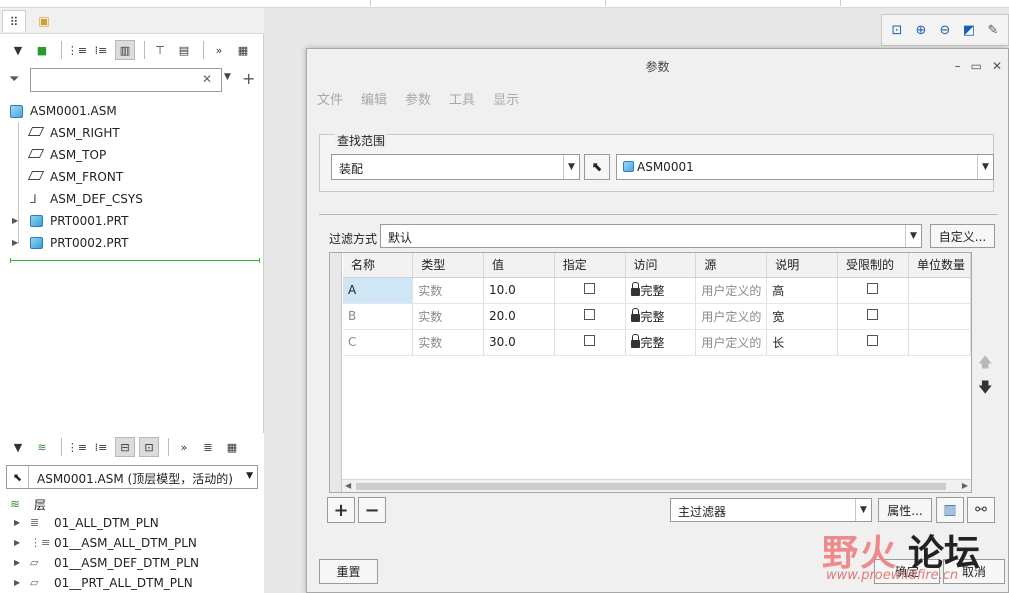 Image resolution: width=1009 pixels, height=593 pixels. Describe the element at coordinates (131, 243) in the screenshot. I see `tree-item: ▶ PRT0002.PRT` at that location.